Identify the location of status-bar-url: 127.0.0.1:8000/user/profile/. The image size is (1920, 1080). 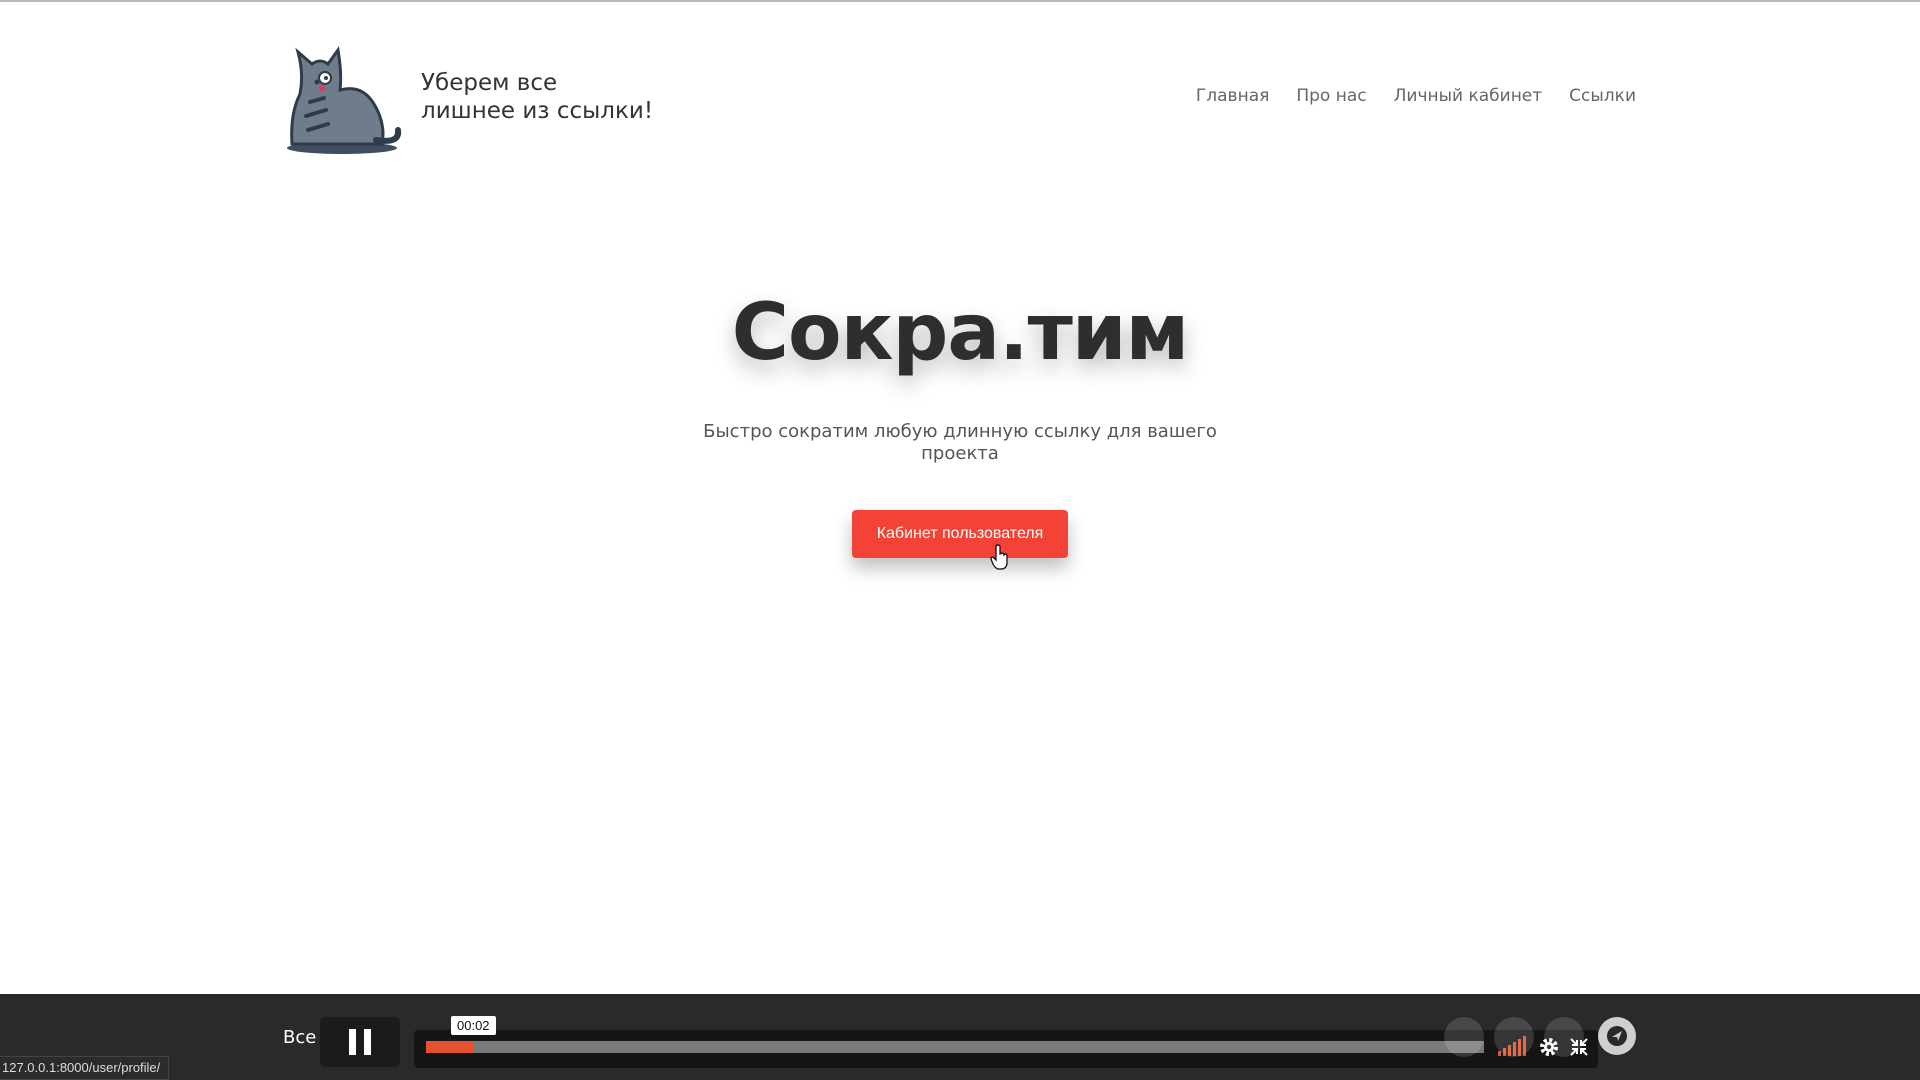
(85, 1068).